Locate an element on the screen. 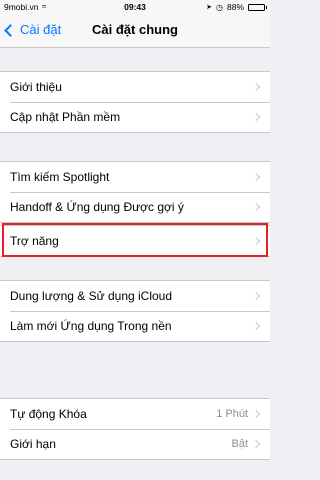  row-spotlight-search: Tìm kiếm Spotlight is located at coordinates (135, 177).